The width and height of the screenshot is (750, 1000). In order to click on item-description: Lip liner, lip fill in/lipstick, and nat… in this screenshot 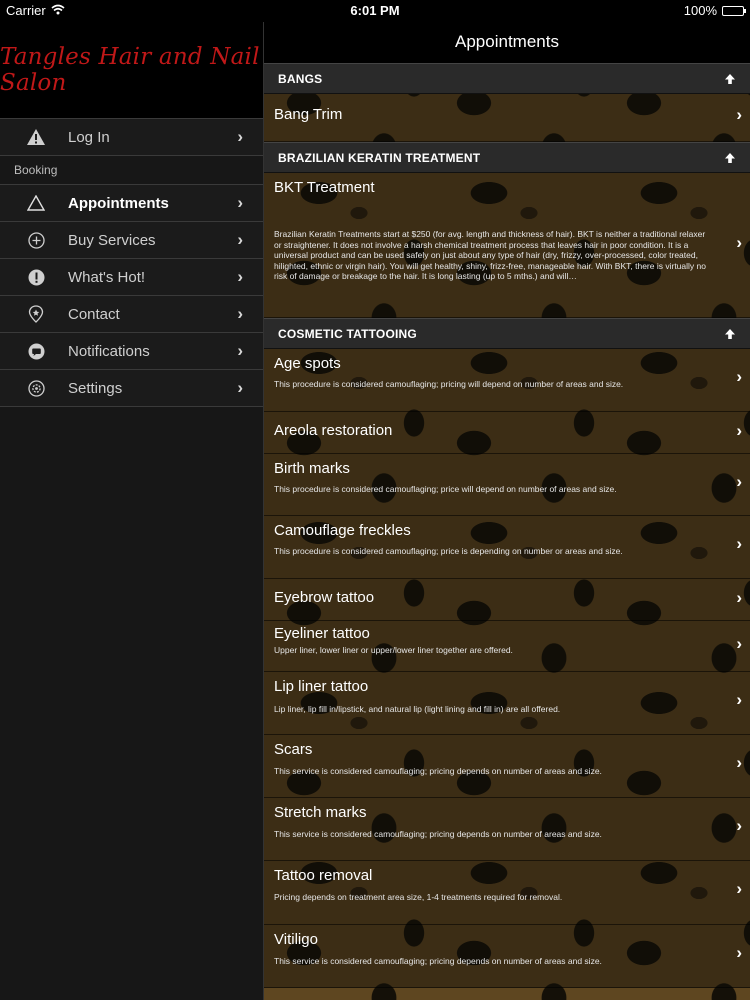, I will do `click(417, 709)`.